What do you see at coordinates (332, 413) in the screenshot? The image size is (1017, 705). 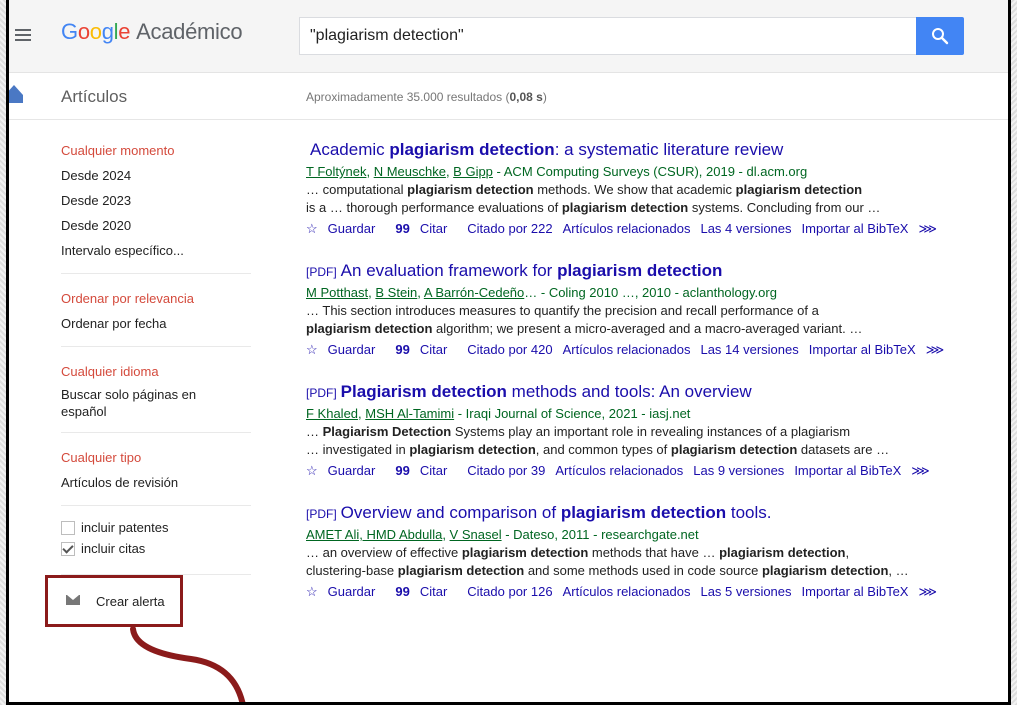 I see `author-link: F Khaled` at bounding box center [332, 413].